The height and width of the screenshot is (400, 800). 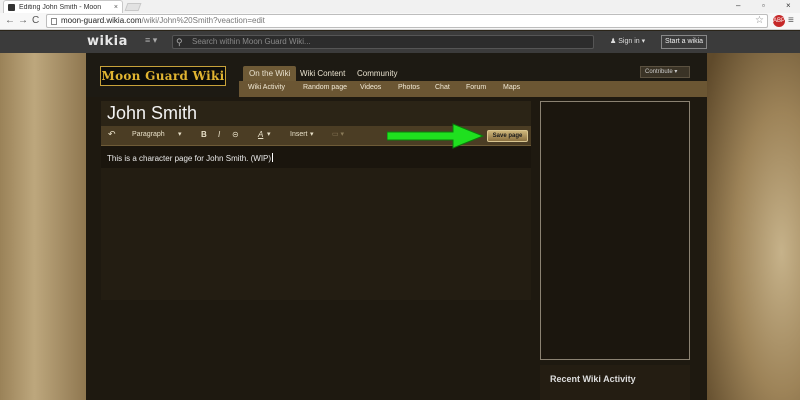 I want to click on subnav-chat: Chat, so click(x=442, y=87).